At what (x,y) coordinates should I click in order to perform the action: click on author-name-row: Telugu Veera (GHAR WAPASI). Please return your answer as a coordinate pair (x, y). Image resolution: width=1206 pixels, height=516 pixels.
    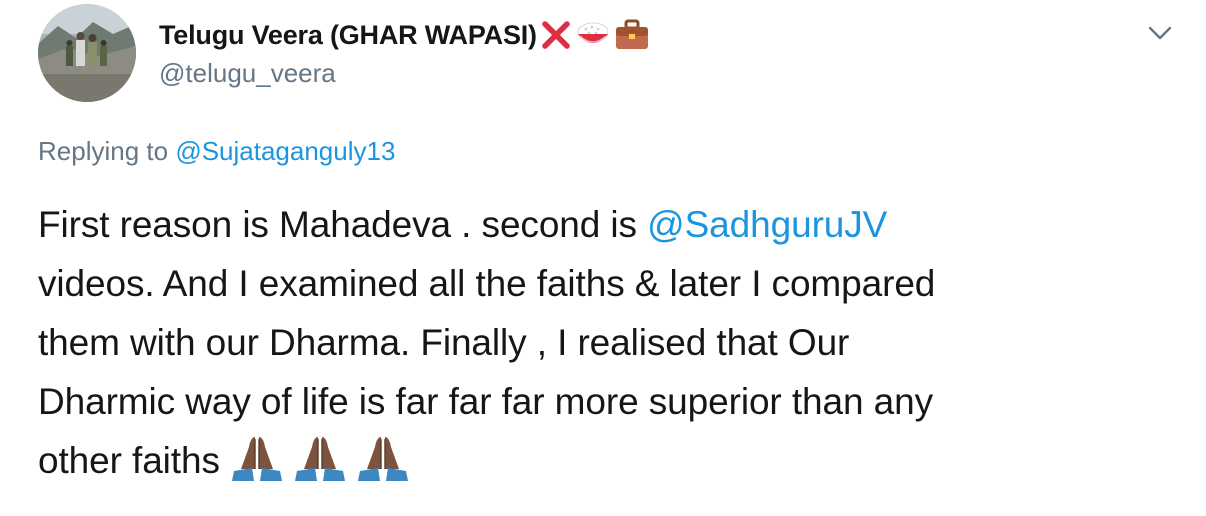
    Looking at the image, I should click on (405, 35).